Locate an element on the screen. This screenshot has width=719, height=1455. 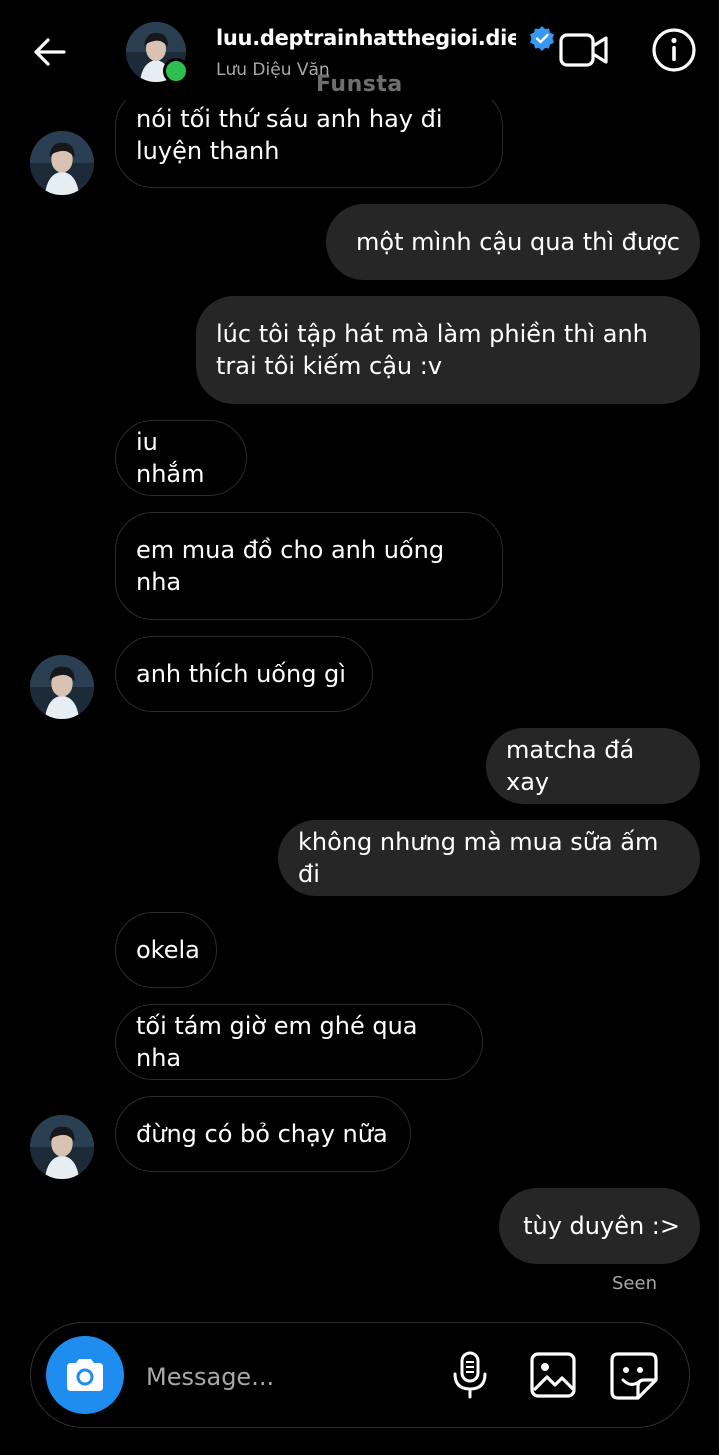
gallery-icon is located at coordinates (553, 1375).